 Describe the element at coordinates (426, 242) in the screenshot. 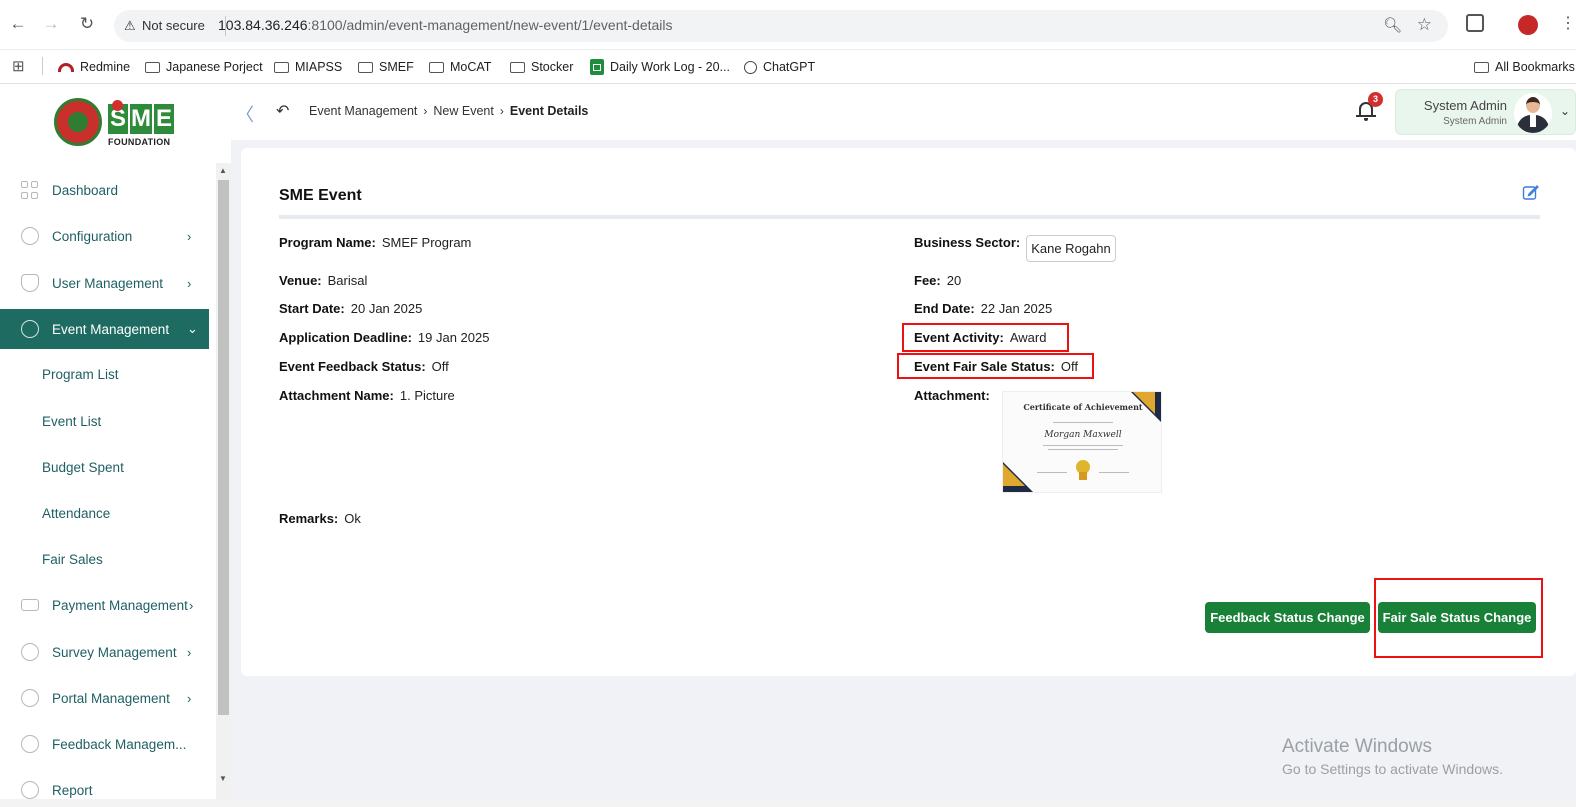

I see `field-value: SMEF Program` at that location.